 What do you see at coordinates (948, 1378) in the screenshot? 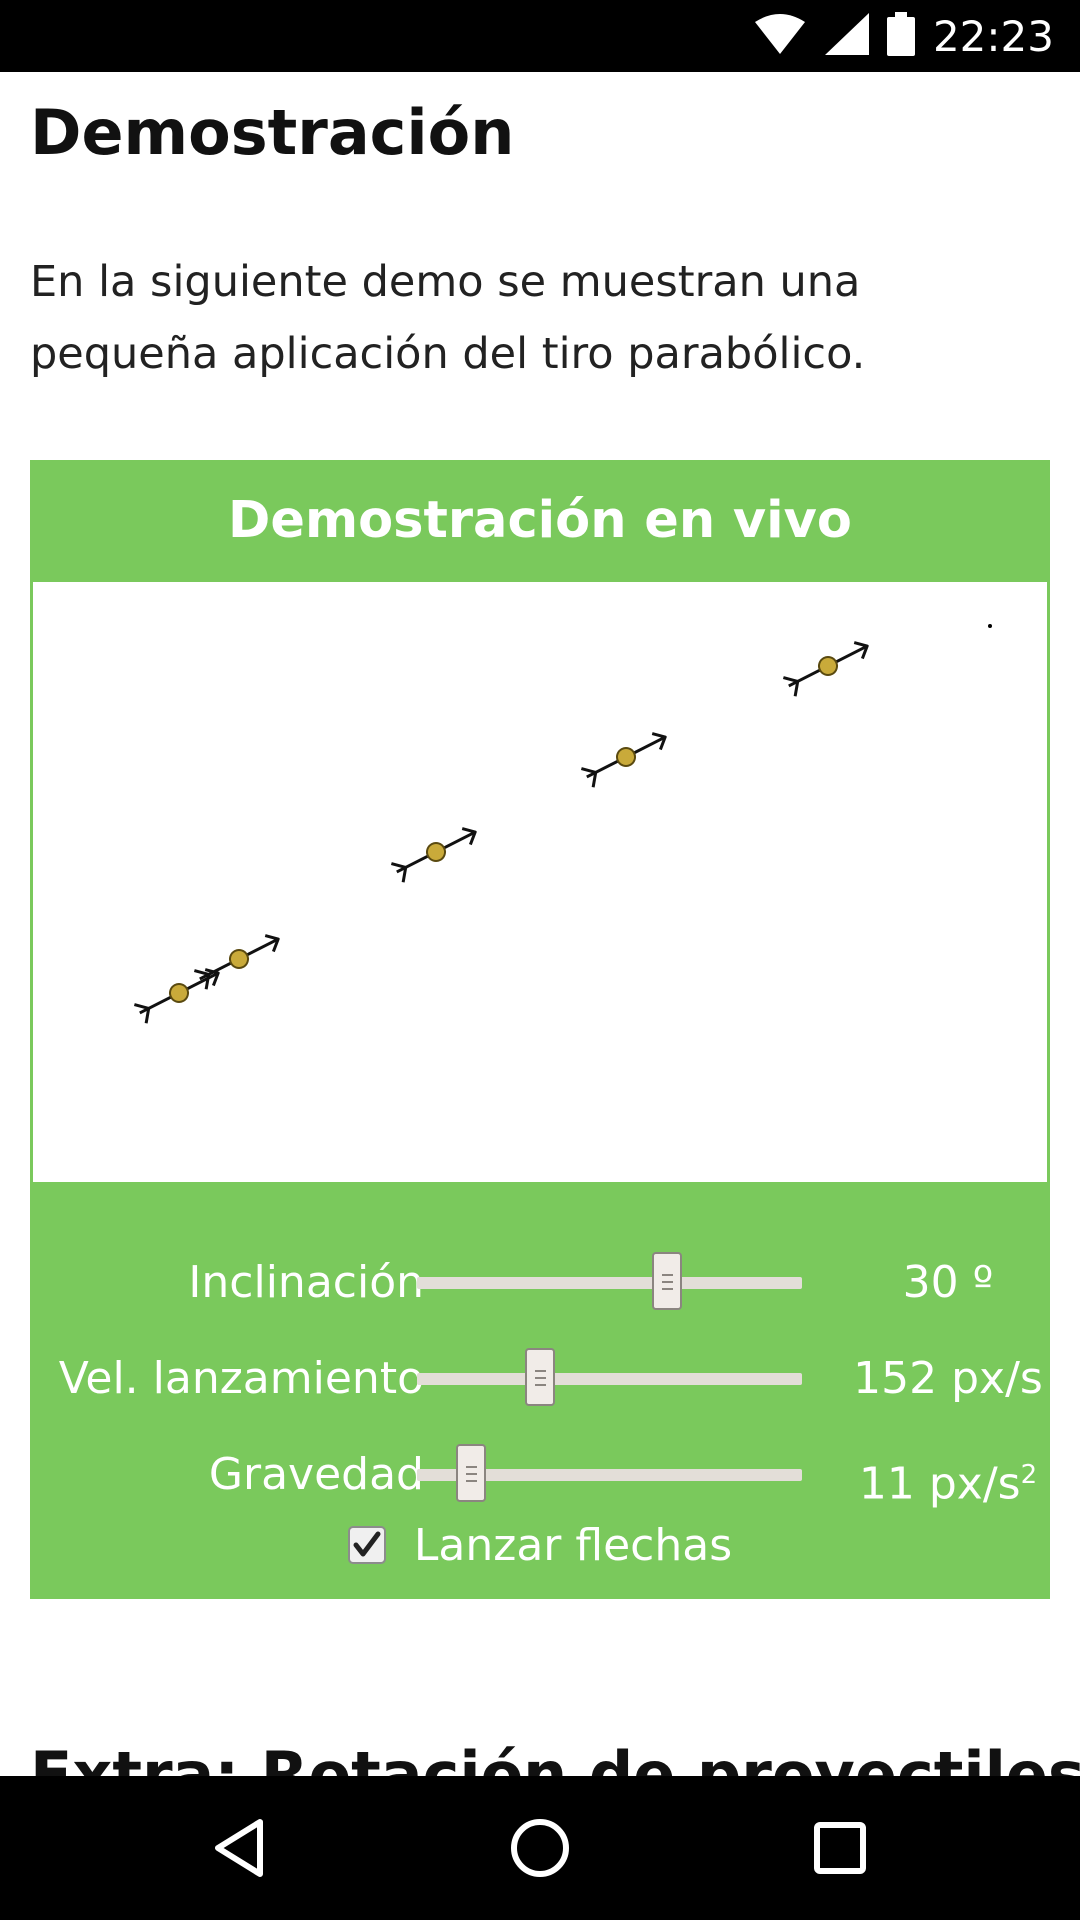
I see `velocity-value: 152 px/s` at bounding box center [948, 1378].